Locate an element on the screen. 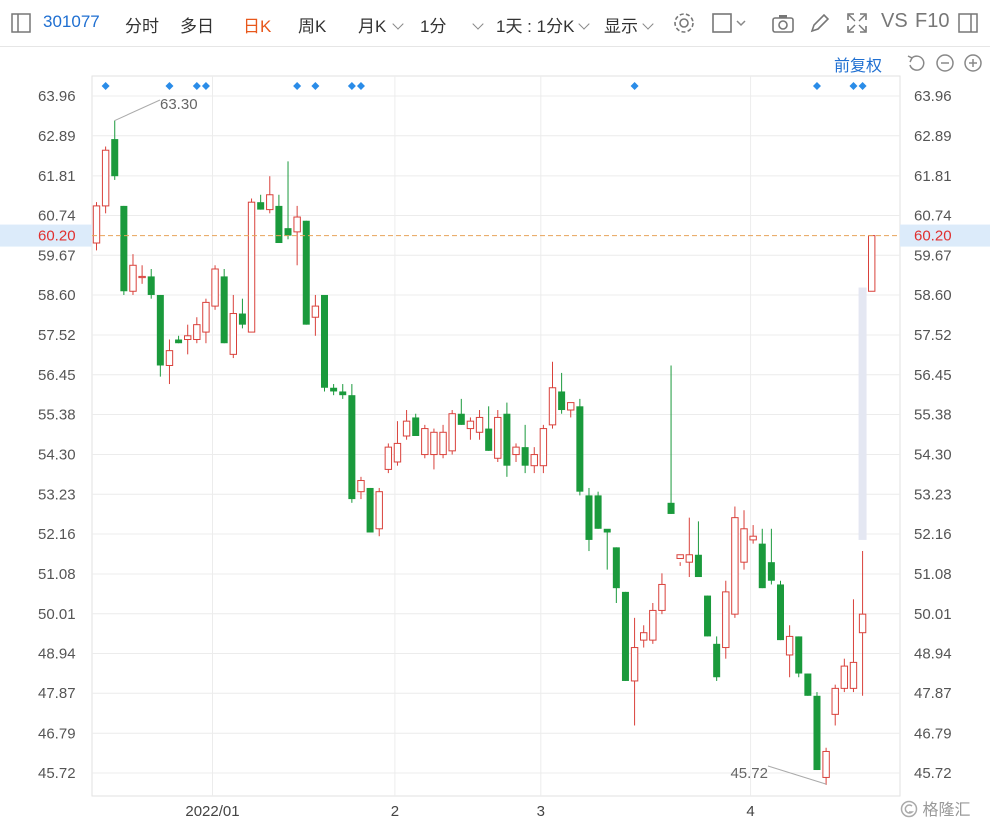 The height and width of the screenshot is (826, 990). annotation-leader is located at coordinates (137, 110).